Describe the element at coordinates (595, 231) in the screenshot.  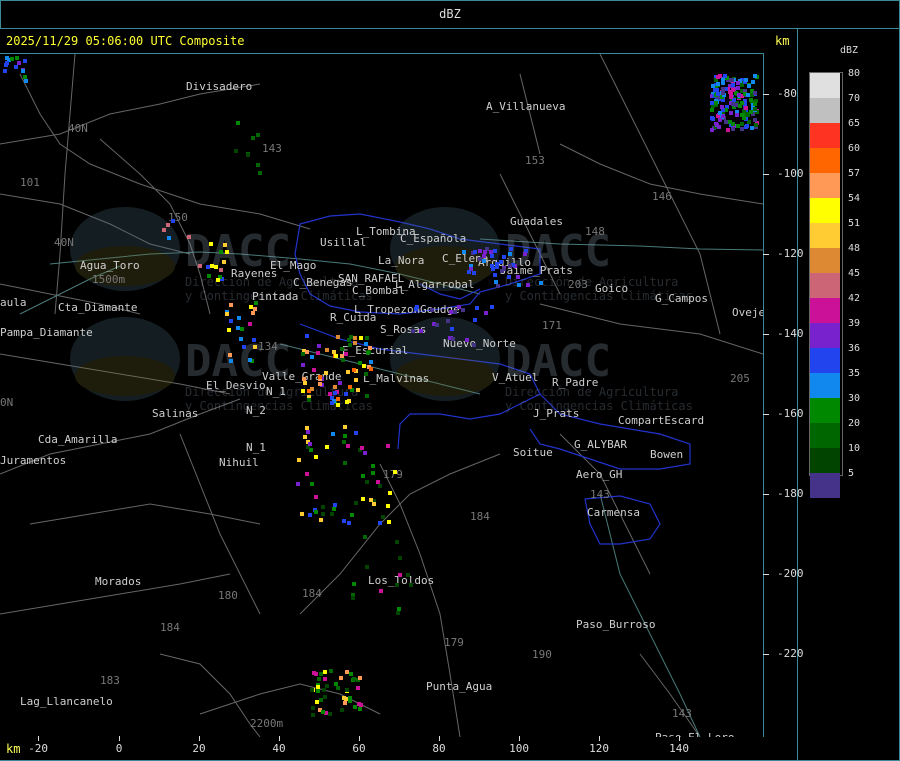
I see `place-label: 148` at that location.